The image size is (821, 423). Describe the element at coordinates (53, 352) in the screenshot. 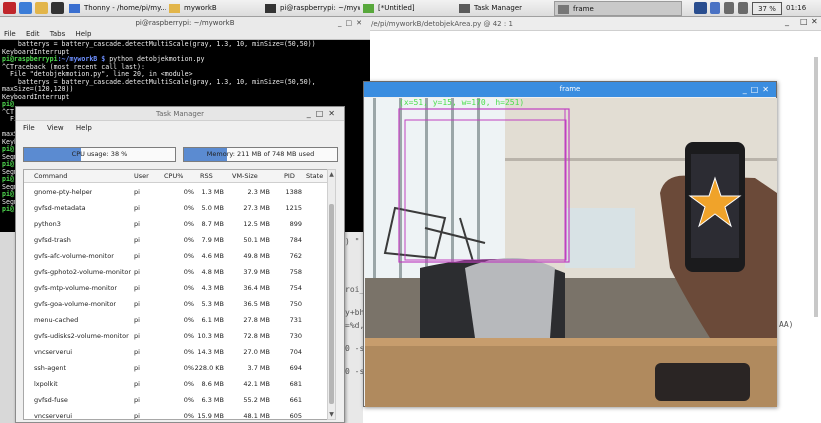

I see `table-cell: vncserverui` at that location.